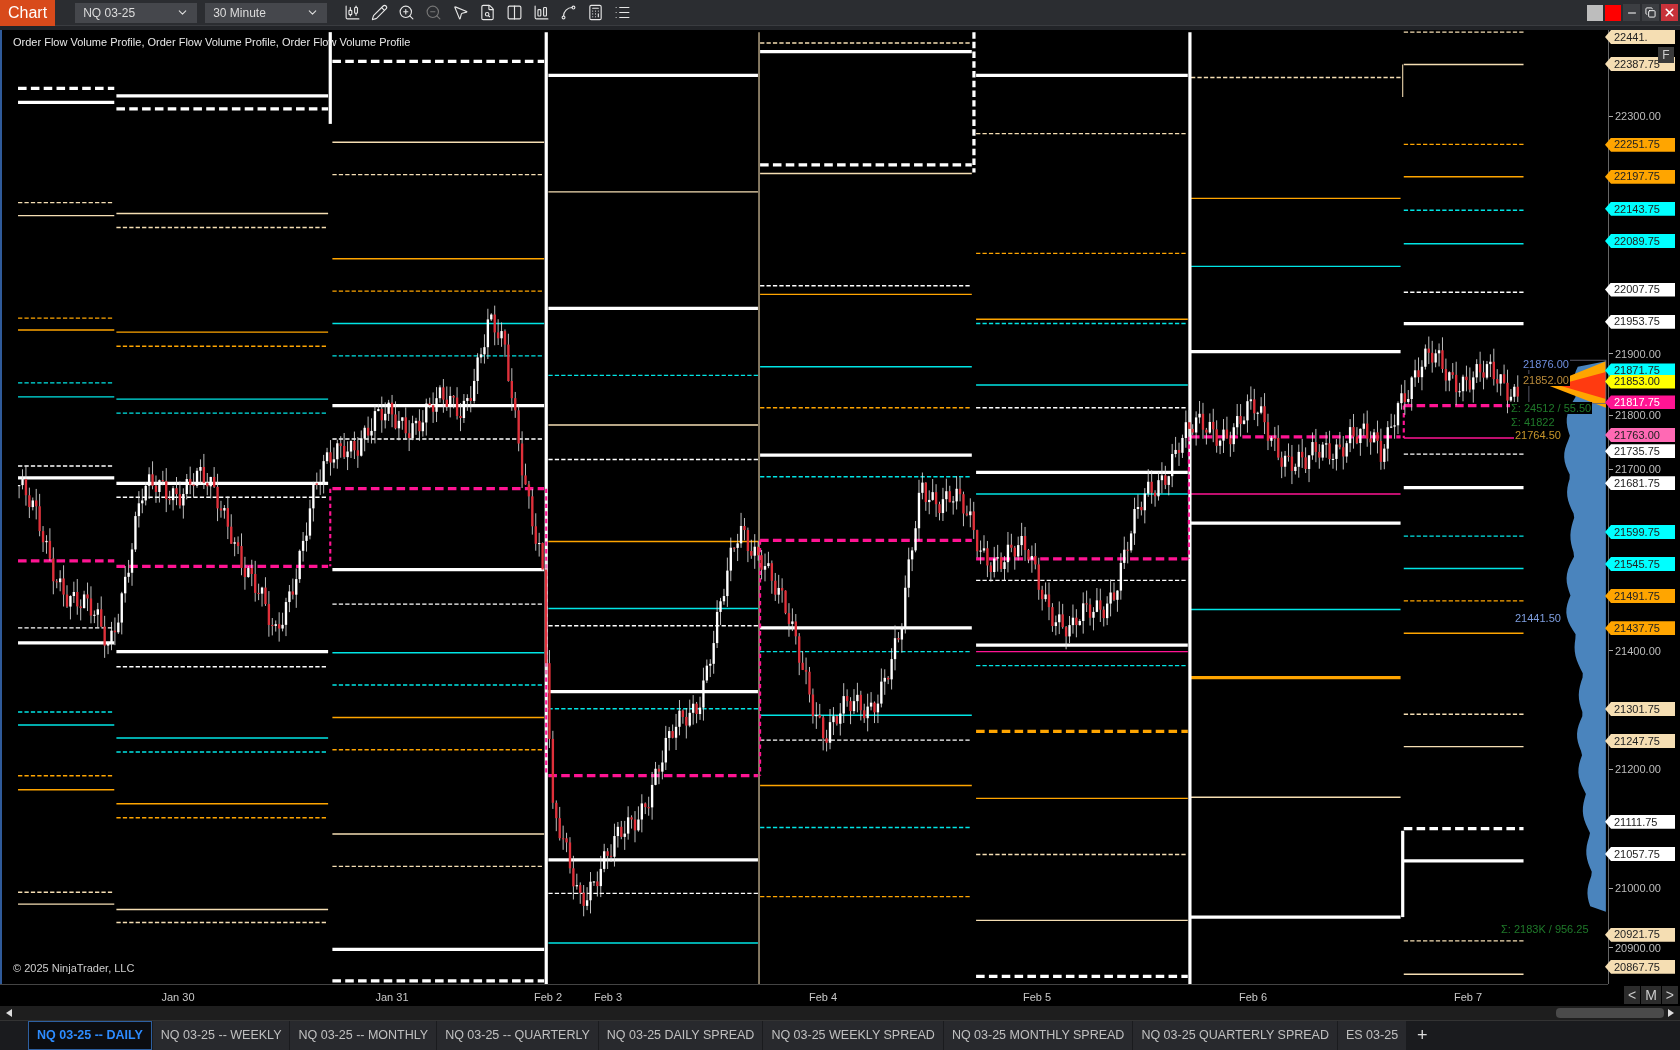 This screenshot has width=1680, height=1050. Describe the element at coordinates (1640, 741) in the screenshot. I see `price-tag: 21247.75` at that location.